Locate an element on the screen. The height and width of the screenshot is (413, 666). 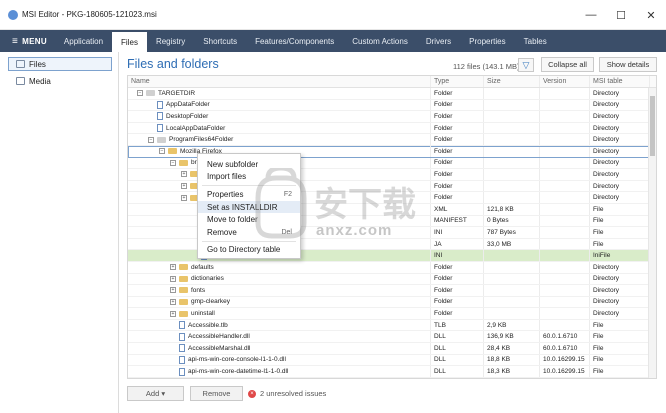
column-header-size: Size is located at coordinates (512, 81).